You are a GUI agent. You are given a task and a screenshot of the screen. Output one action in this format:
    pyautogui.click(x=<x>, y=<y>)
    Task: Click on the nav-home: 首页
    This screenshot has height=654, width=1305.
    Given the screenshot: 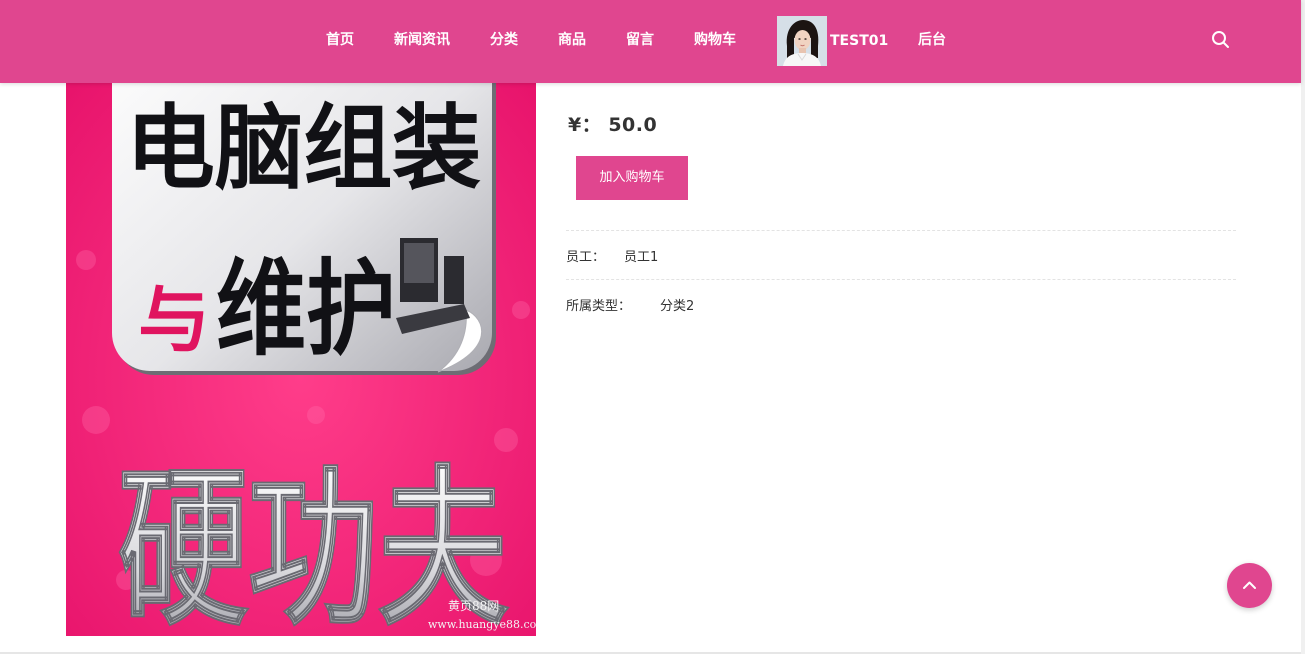 What is the action you would take?
    pyautogui.click(x=340, y=40)
    